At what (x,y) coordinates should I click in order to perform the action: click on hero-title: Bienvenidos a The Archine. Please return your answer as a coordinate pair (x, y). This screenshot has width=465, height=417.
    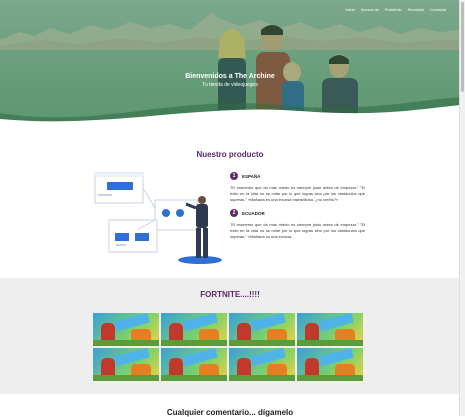
    Looking at the image, I should click on (230, 76).